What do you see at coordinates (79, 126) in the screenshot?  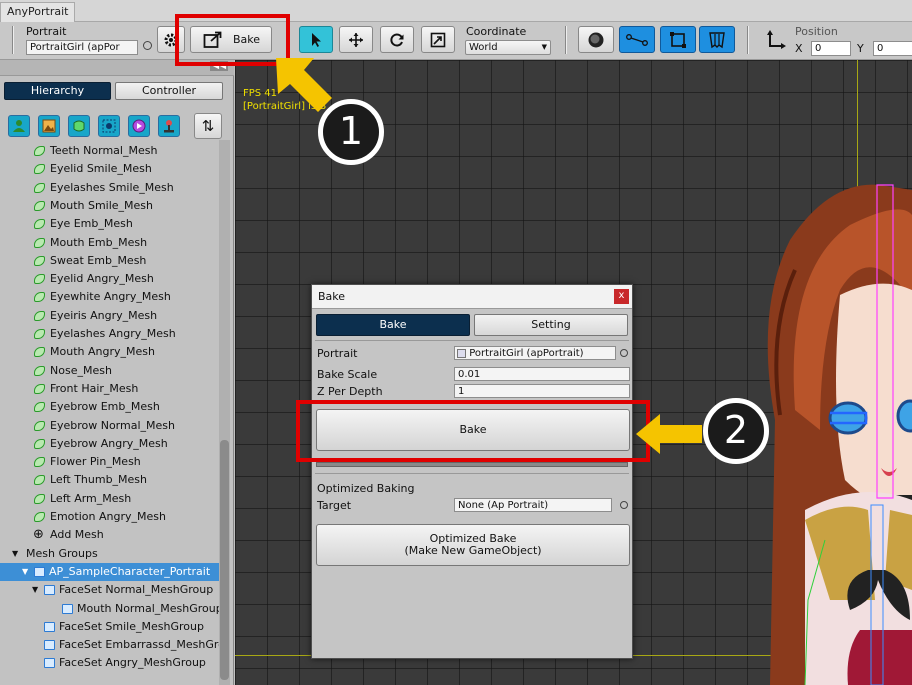 I see `filter-mesh-button` at bounding box center [79, 126].